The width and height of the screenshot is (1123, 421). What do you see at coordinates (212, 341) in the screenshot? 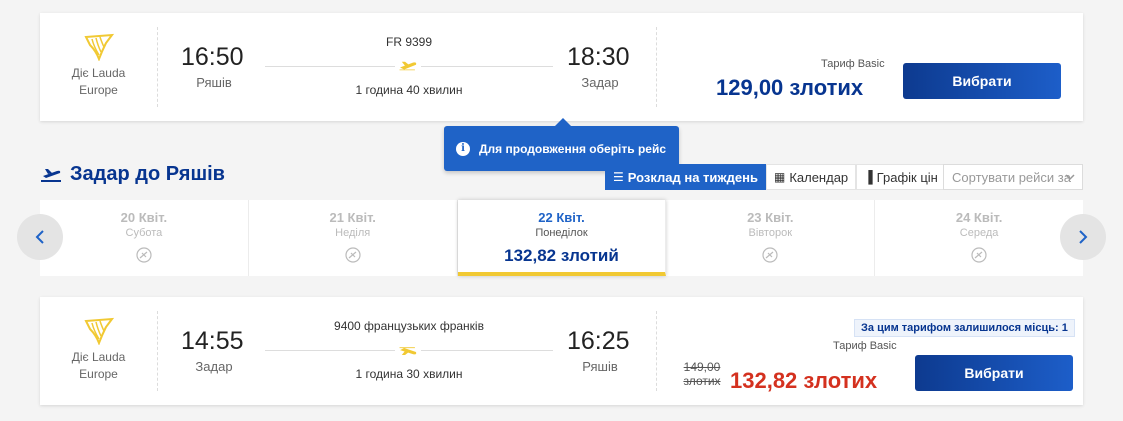
I see `departure-time: 14:55` at bounding box center [212, 341].